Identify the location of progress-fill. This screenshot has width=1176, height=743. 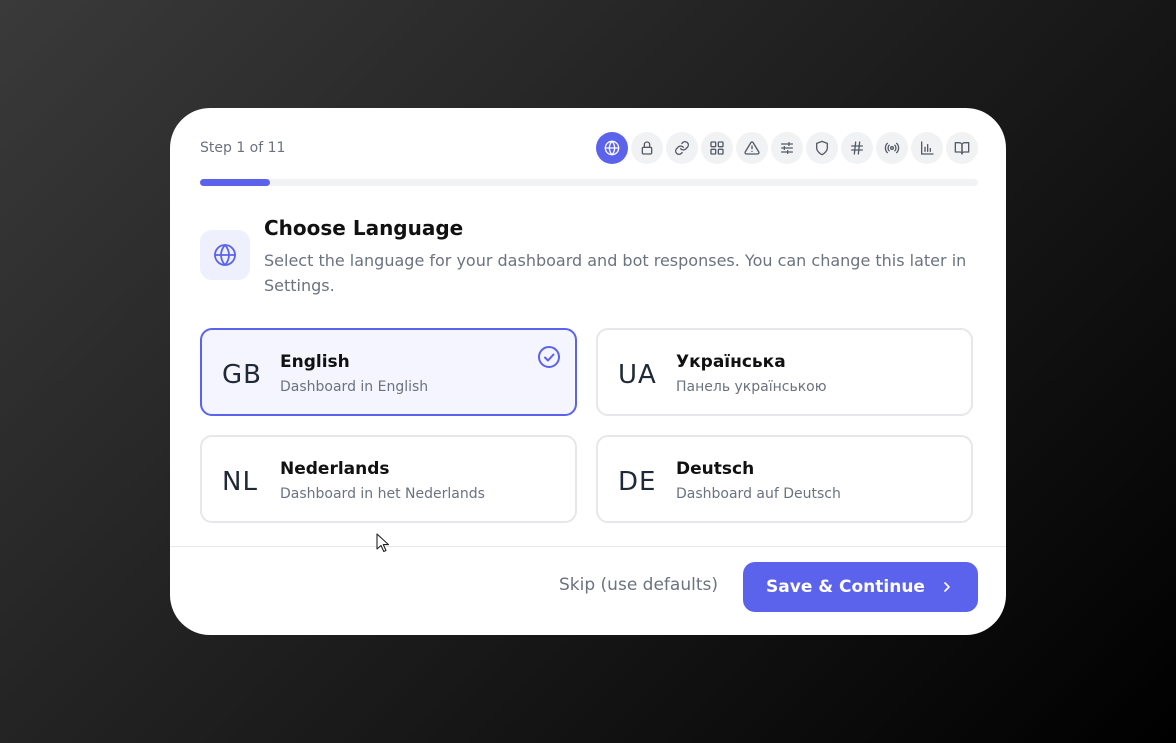
(235, 182).